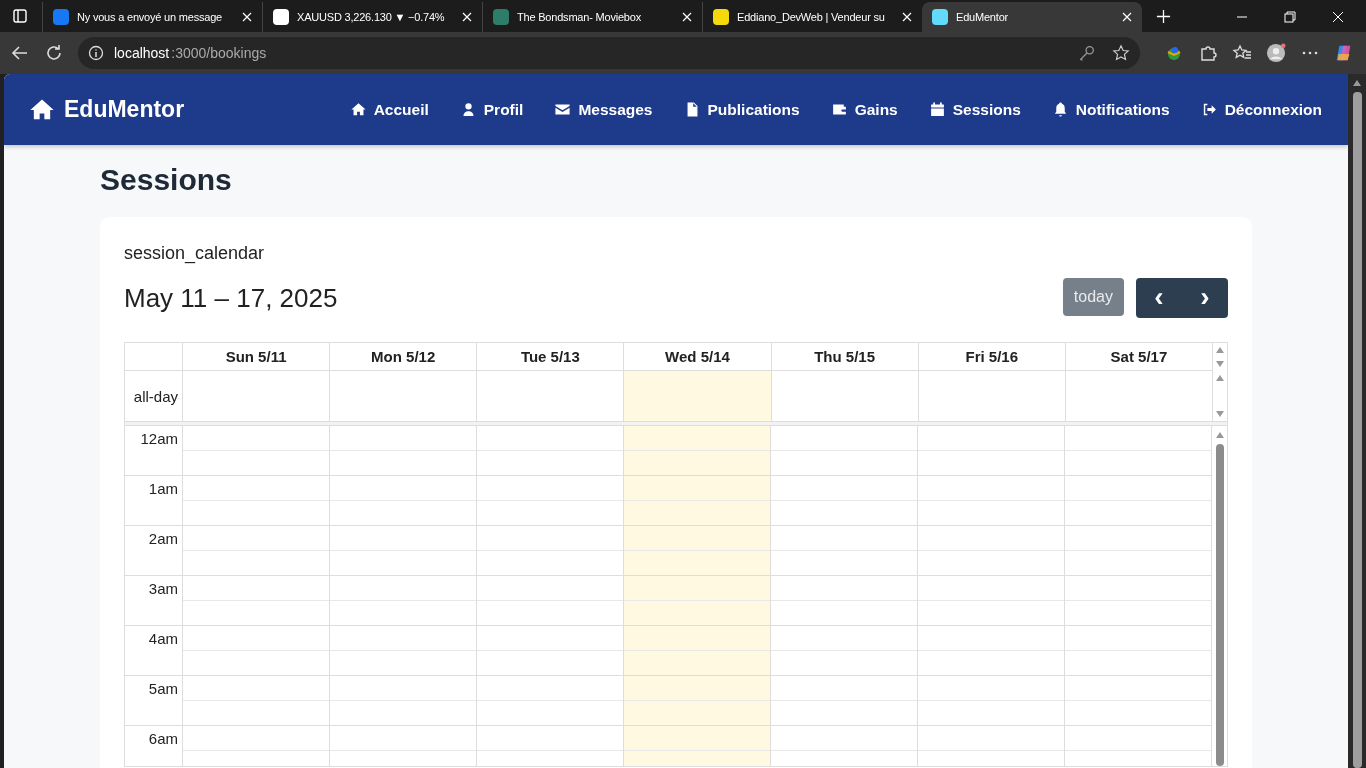  Describe the element at coordinates (20, 16) in the screenshot. I see `sidebar-toggle-icon` at that location.